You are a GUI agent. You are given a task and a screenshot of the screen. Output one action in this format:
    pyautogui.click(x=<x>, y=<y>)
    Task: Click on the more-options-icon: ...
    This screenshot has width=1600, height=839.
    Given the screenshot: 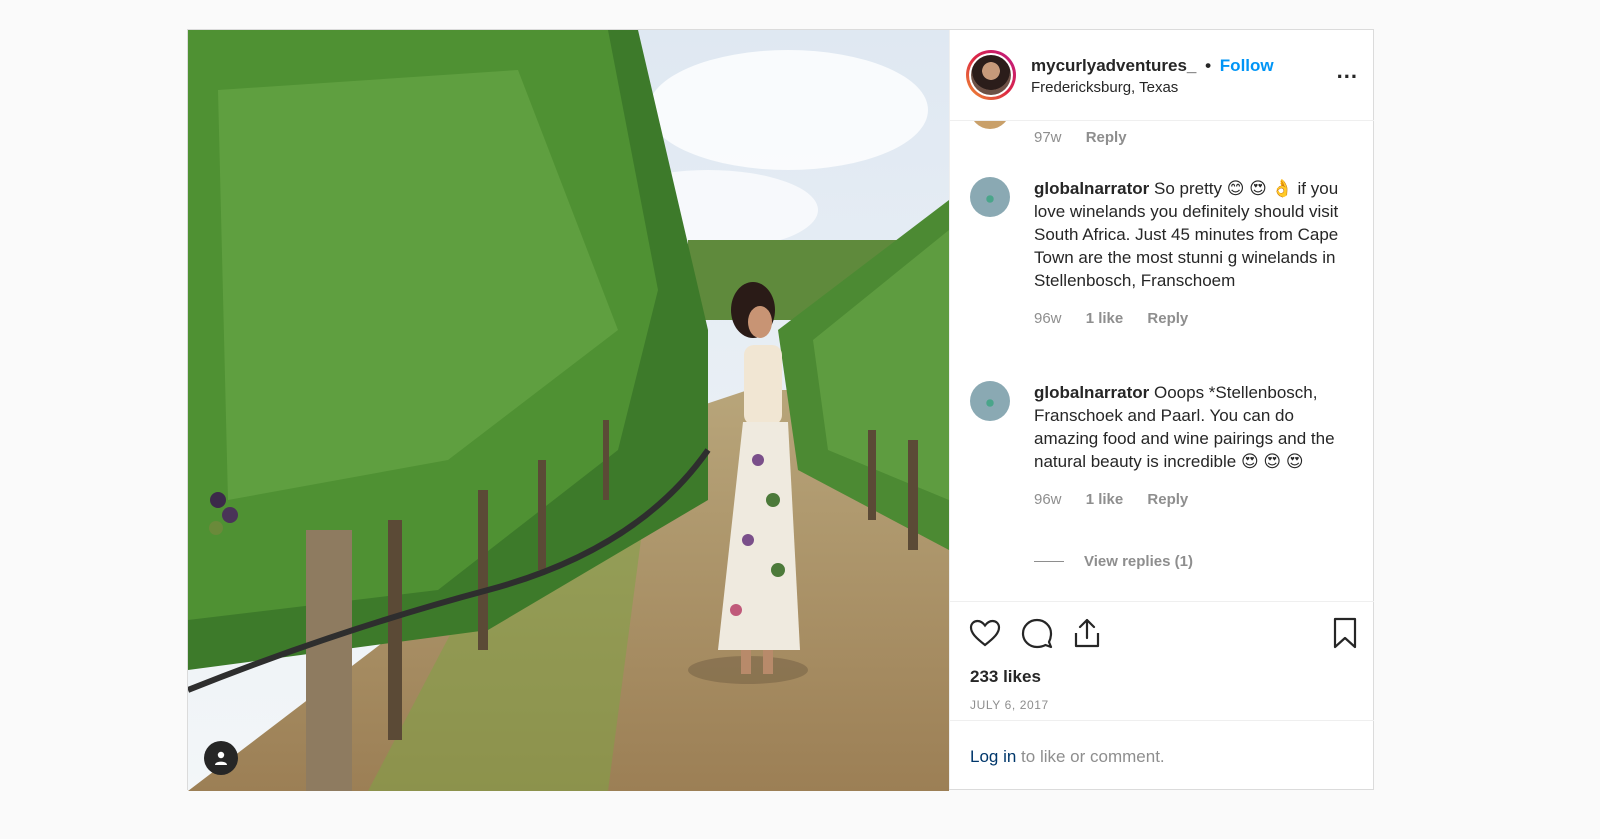 What is the action you would take?
    pyautogui.click(x=1347, y=71)
    